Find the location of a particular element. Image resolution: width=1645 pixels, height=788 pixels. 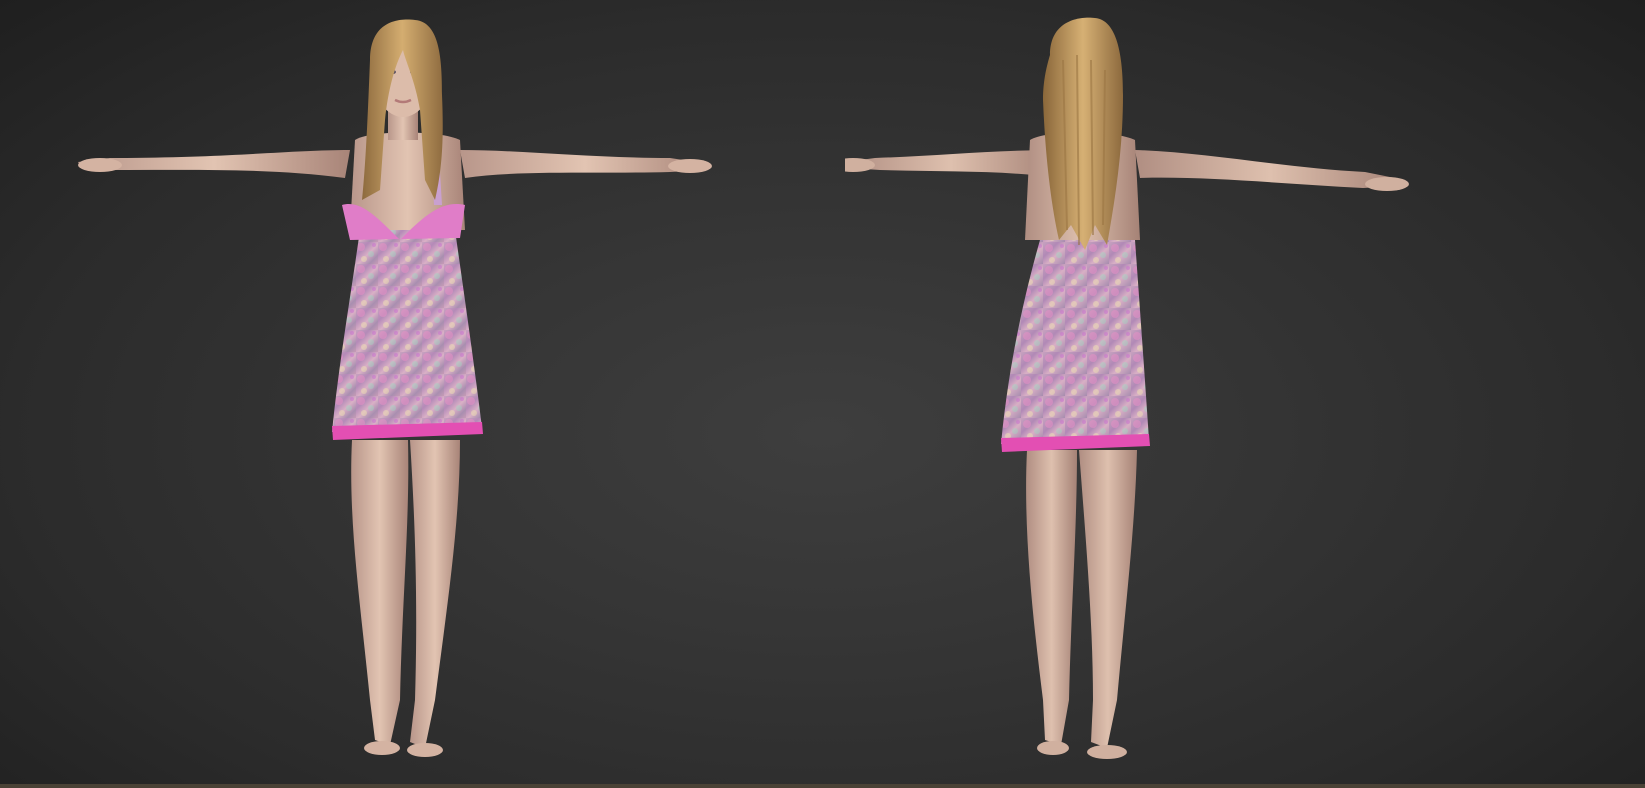

hair is located at coordinates (1083, 133).